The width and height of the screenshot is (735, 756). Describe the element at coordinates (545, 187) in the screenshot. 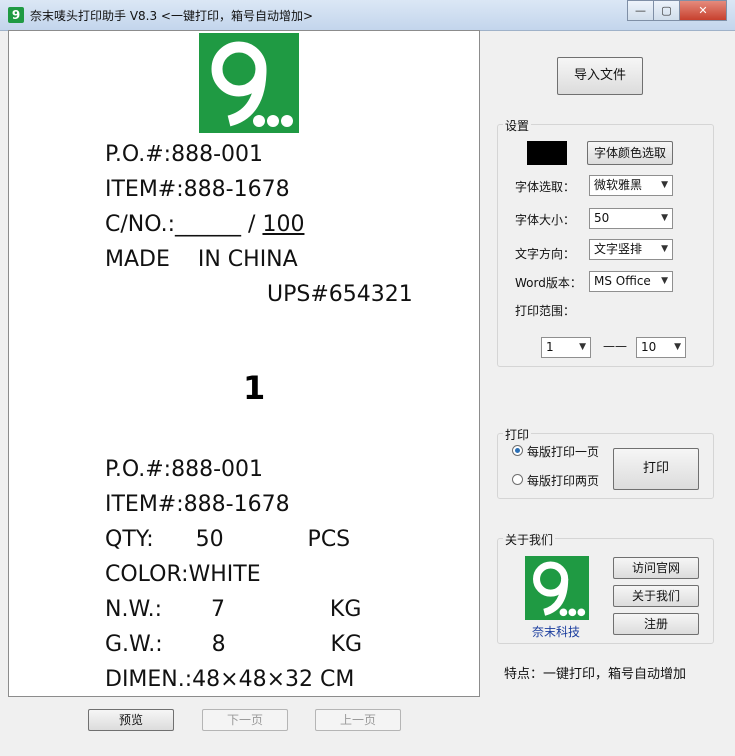

I see `font-label: 字体选取：` at that location.